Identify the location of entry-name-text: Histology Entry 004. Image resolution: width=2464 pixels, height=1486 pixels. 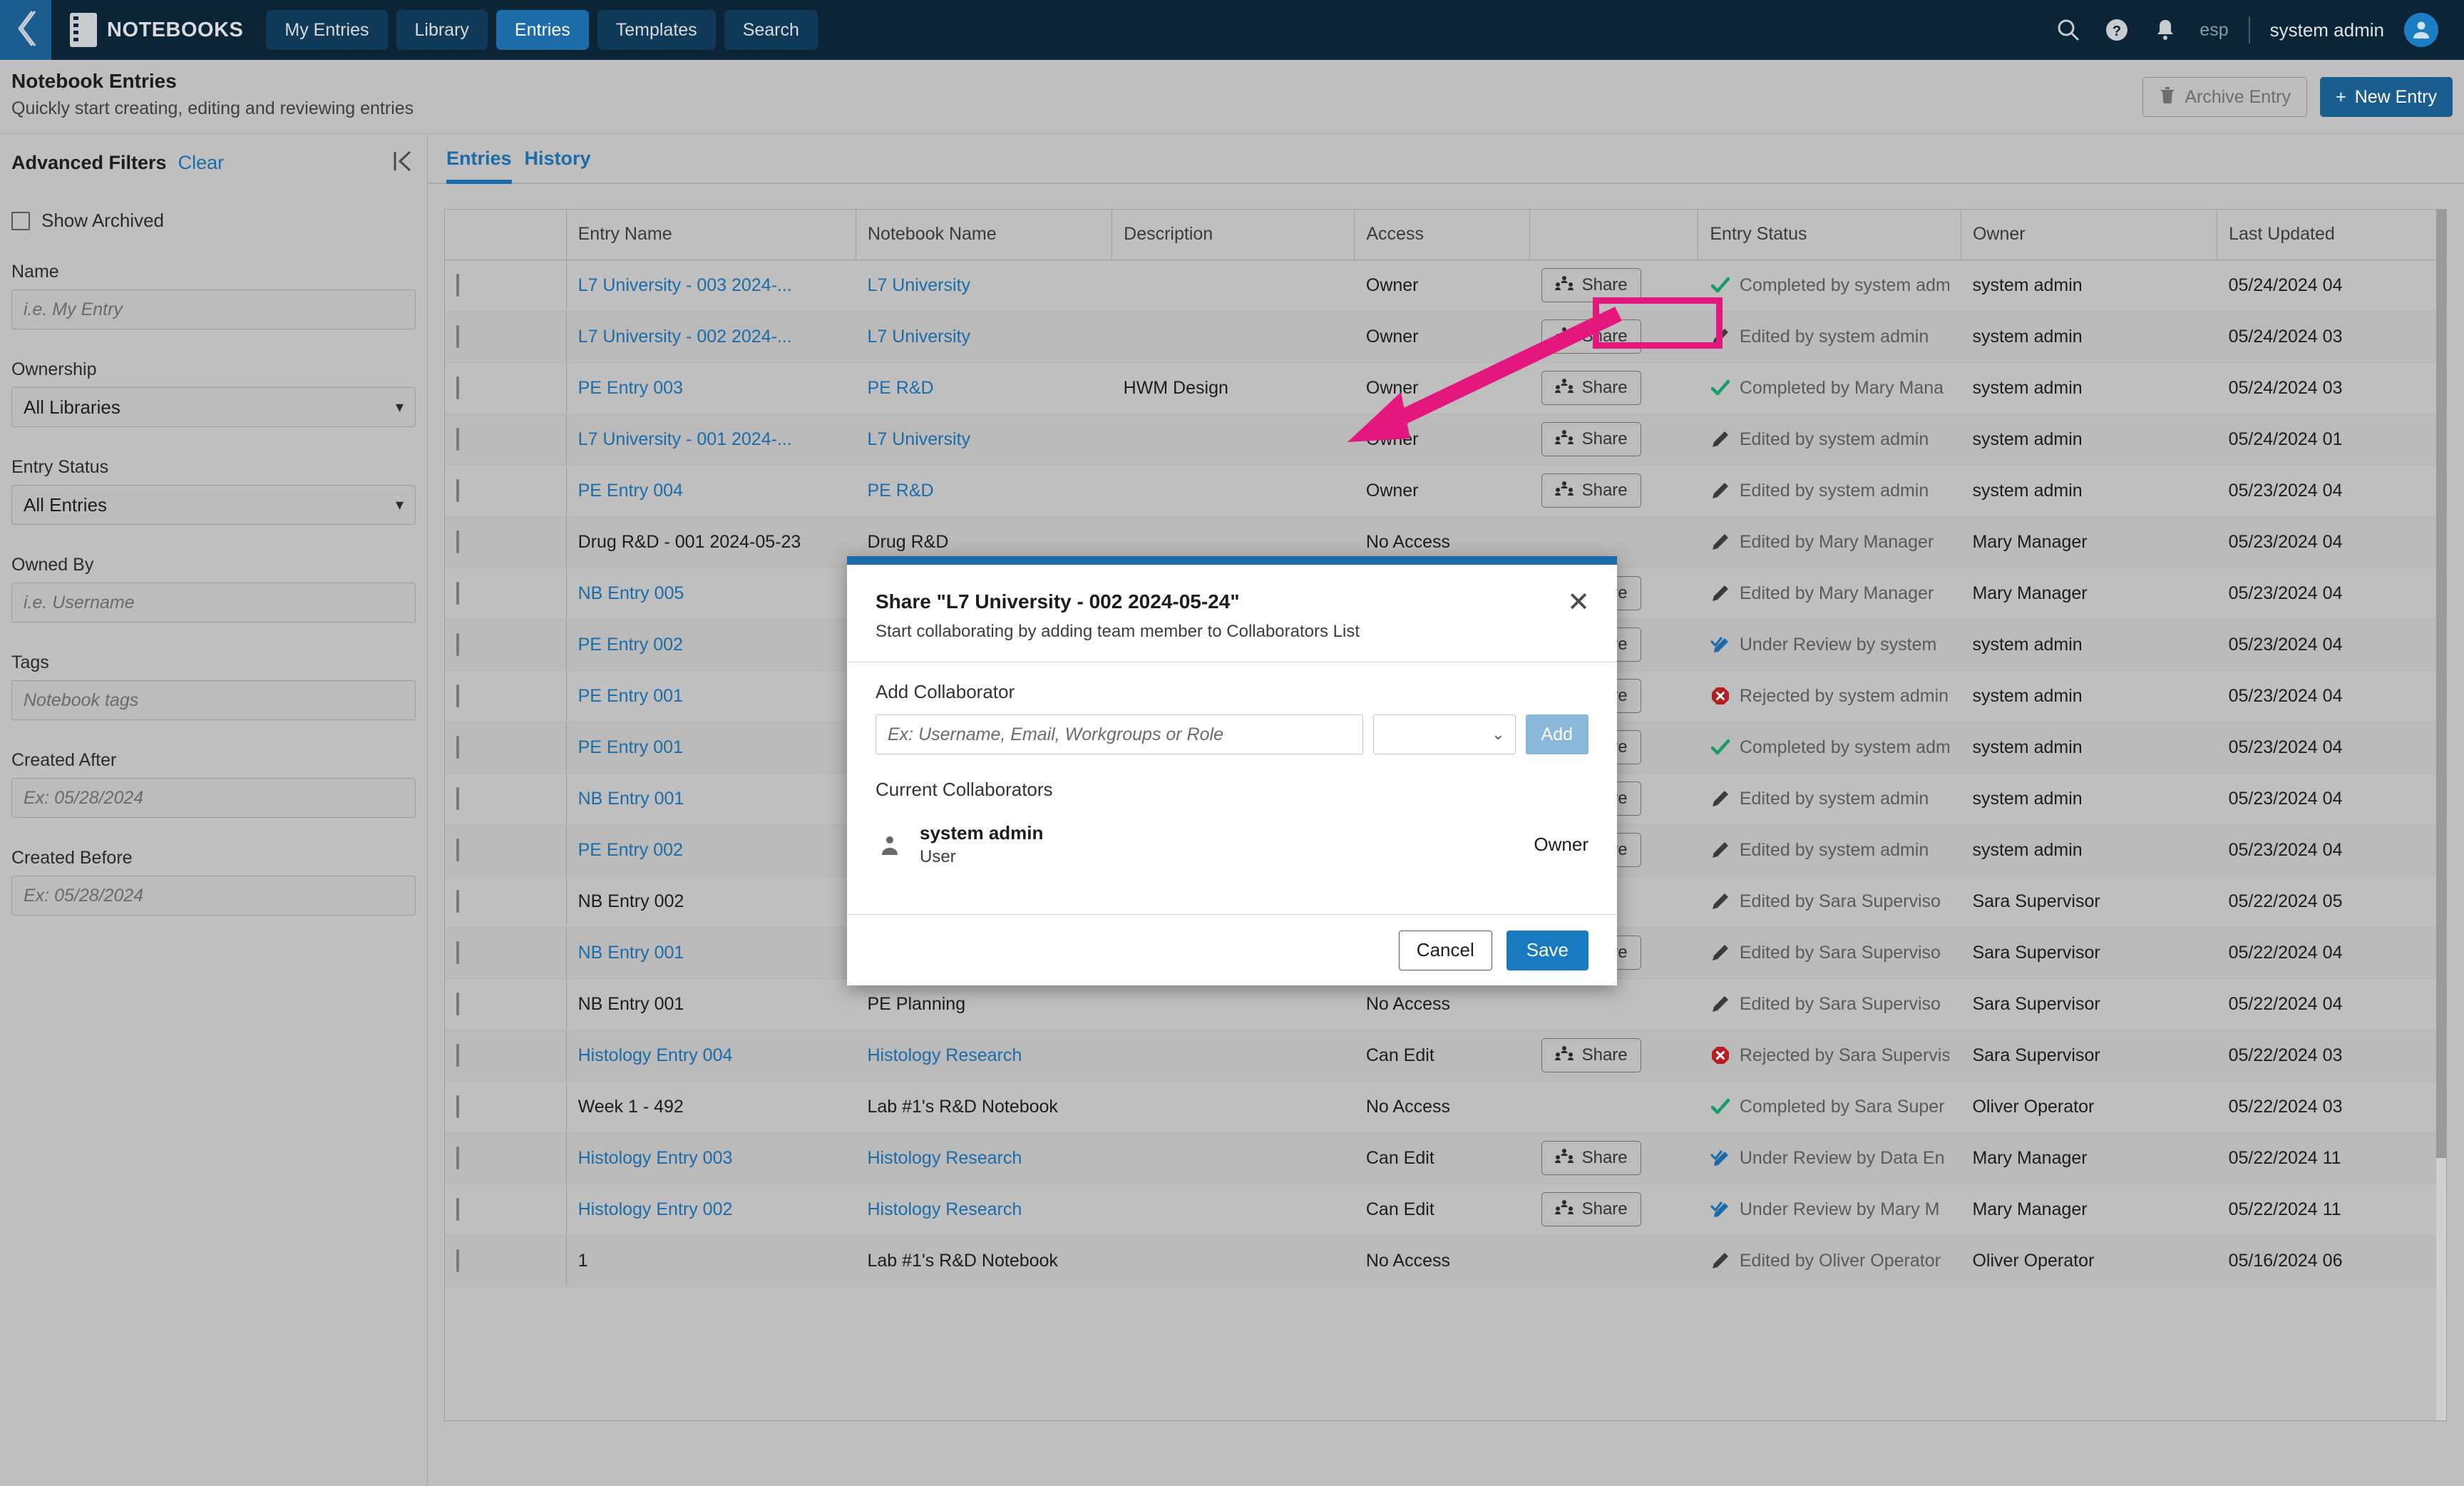
(711, 1055).